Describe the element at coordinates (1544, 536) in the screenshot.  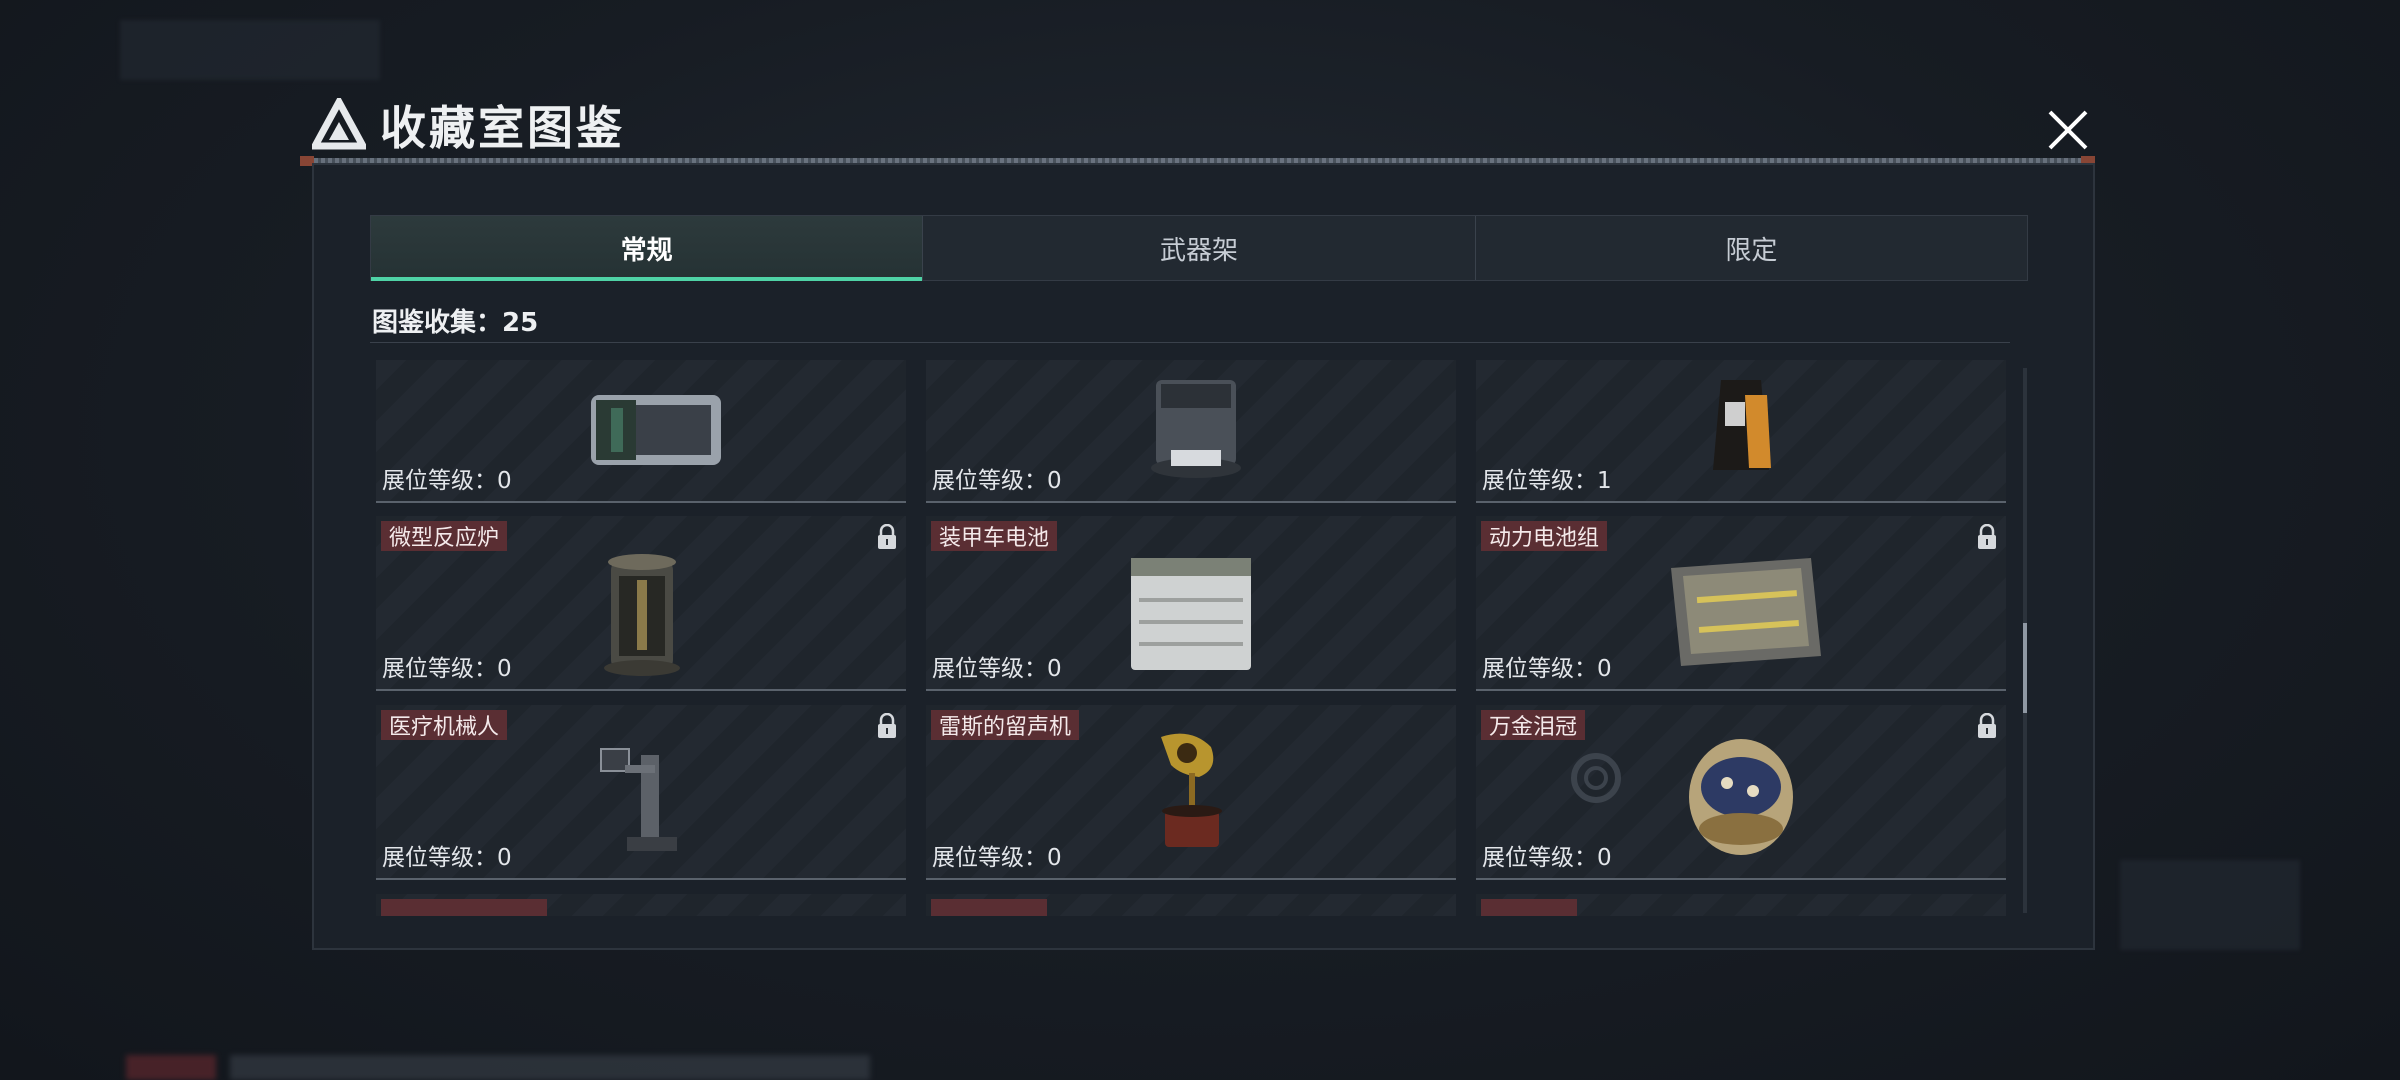
I see `item-name: 动力电池组` at that location.